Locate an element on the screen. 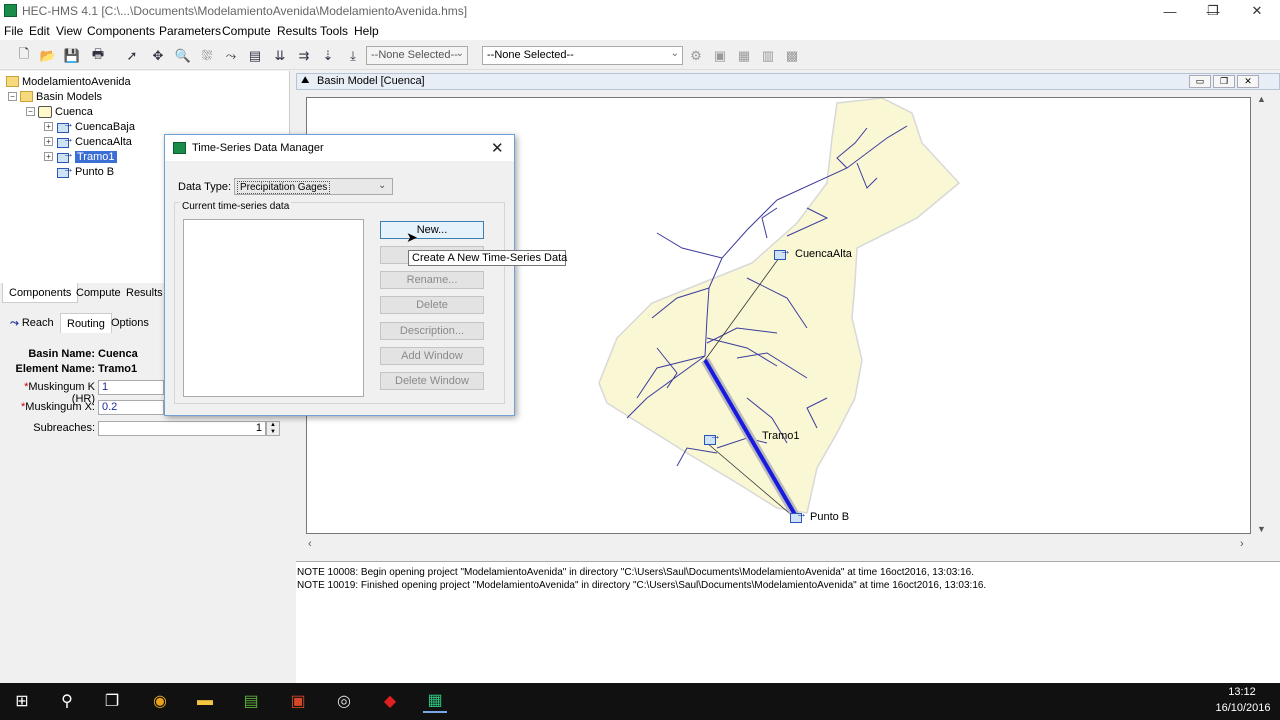 Image resolution: width=1280 pixels, height=720 pixels. delete-window-button: Delete Window is located at coordinates (432, 381).